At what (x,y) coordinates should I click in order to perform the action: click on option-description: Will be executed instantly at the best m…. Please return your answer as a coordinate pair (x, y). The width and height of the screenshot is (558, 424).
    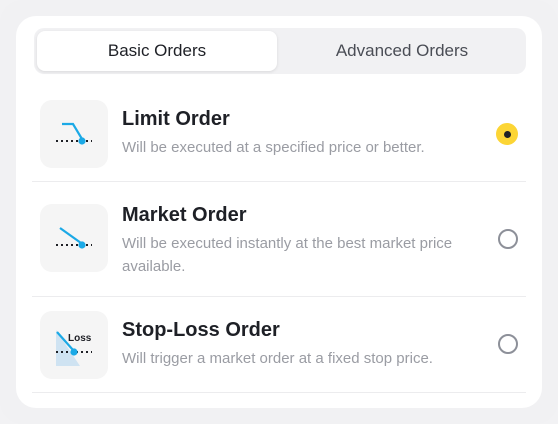
    Looking at the image, I should click on (287, 255).